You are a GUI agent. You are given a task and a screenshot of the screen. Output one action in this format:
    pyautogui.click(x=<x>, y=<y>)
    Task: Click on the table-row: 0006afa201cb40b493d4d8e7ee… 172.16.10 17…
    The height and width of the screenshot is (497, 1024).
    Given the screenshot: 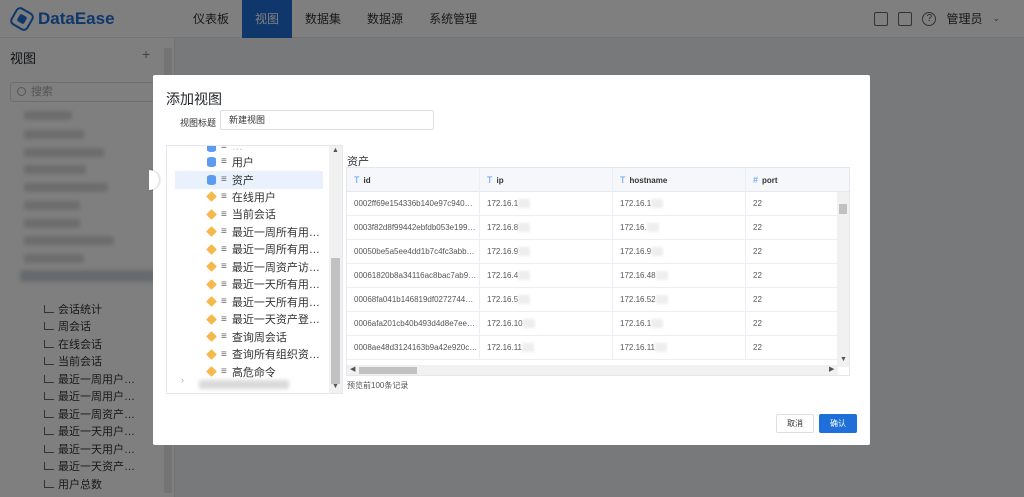 What is the action you would take?
    pyautogui.click(x=592, y=324)
    